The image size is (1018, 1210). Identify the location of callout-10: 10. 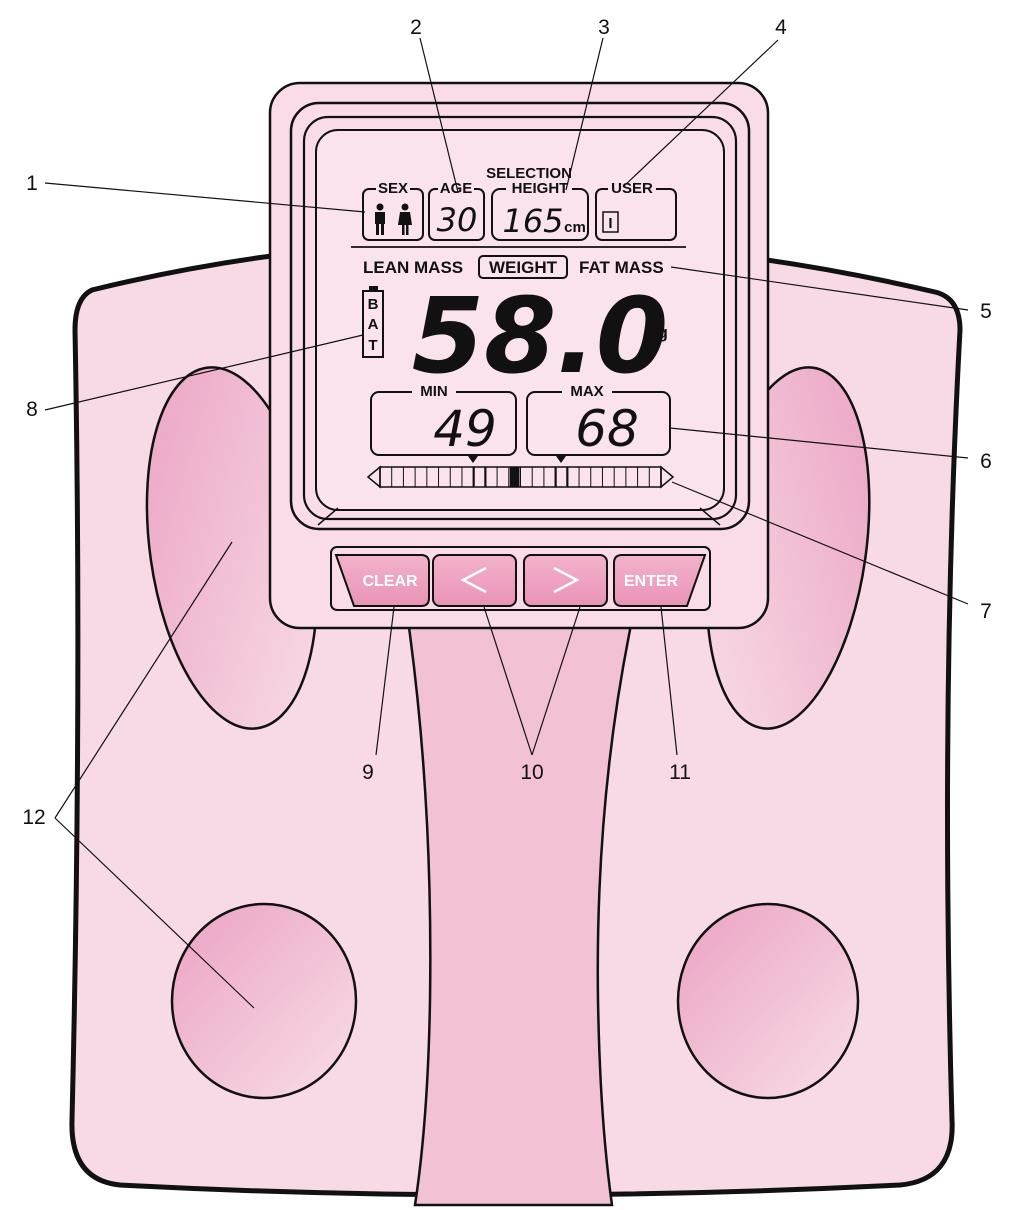
(531, 772).